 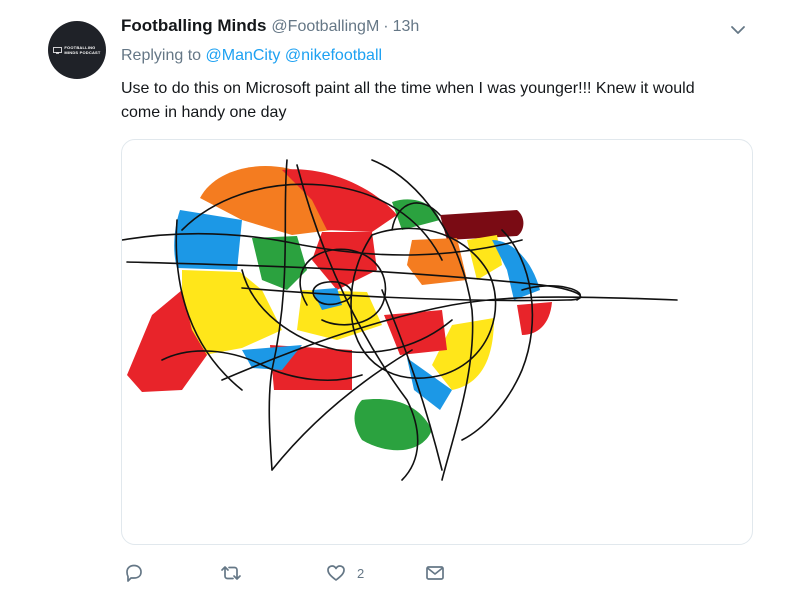 What do you see at coordinates (58, 50) in the screenshot?
I see `logo-icon` at bounding box center [58, 50].